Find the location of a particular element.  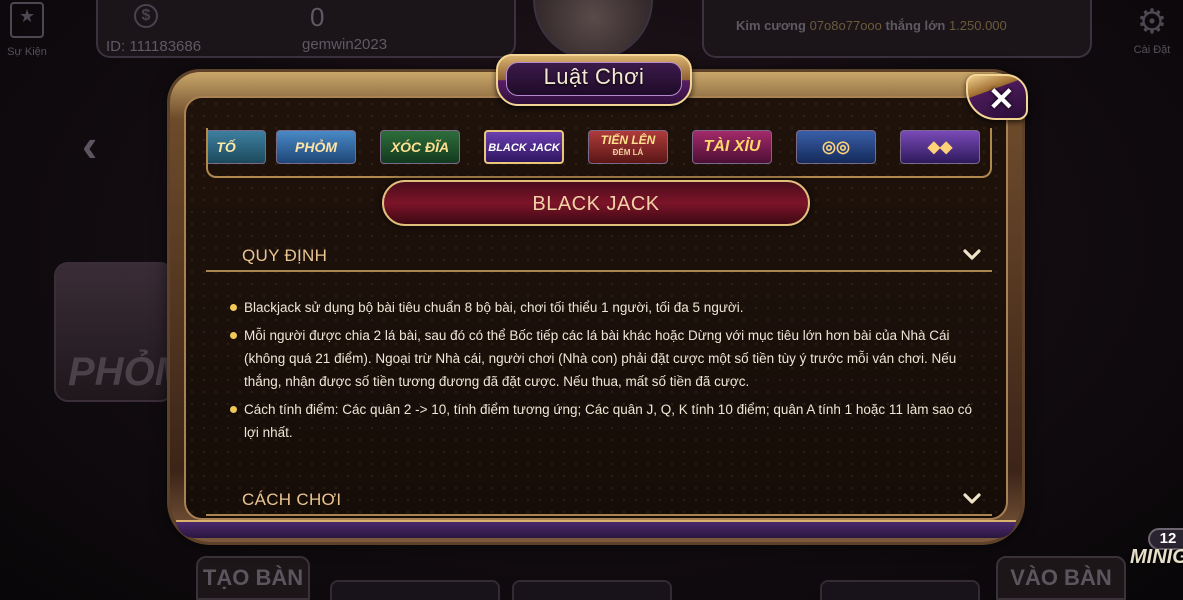

settings-button: ⚙ Cài Đặt is located at coordinates (1152, 32).